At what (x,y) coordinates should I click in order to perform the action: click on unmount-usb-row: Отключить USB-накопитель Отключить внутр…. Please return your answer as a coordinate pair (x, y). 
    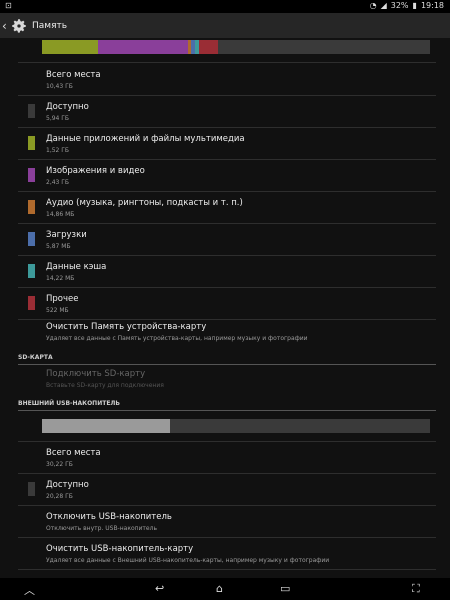
    Looking at the image, I should click on (225, 522).